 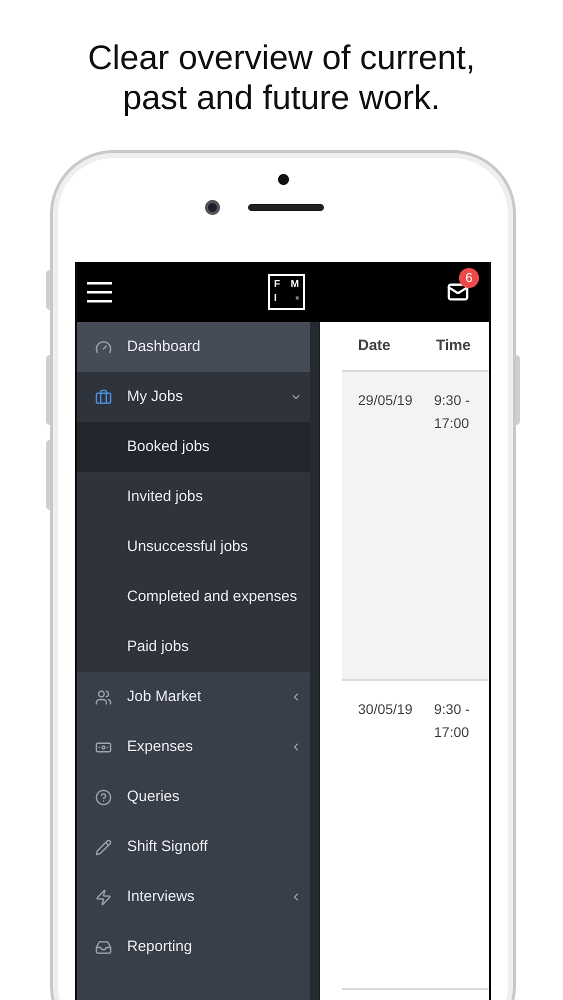 What do you see at coordinates (103, 847) in the screenshot?
I see `pencil-icon` at bounding box center [103, 847].